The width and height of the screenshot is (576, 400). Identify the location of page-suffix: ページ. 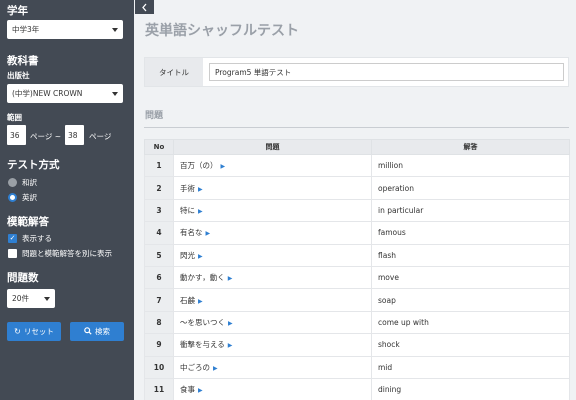
(100, 136).